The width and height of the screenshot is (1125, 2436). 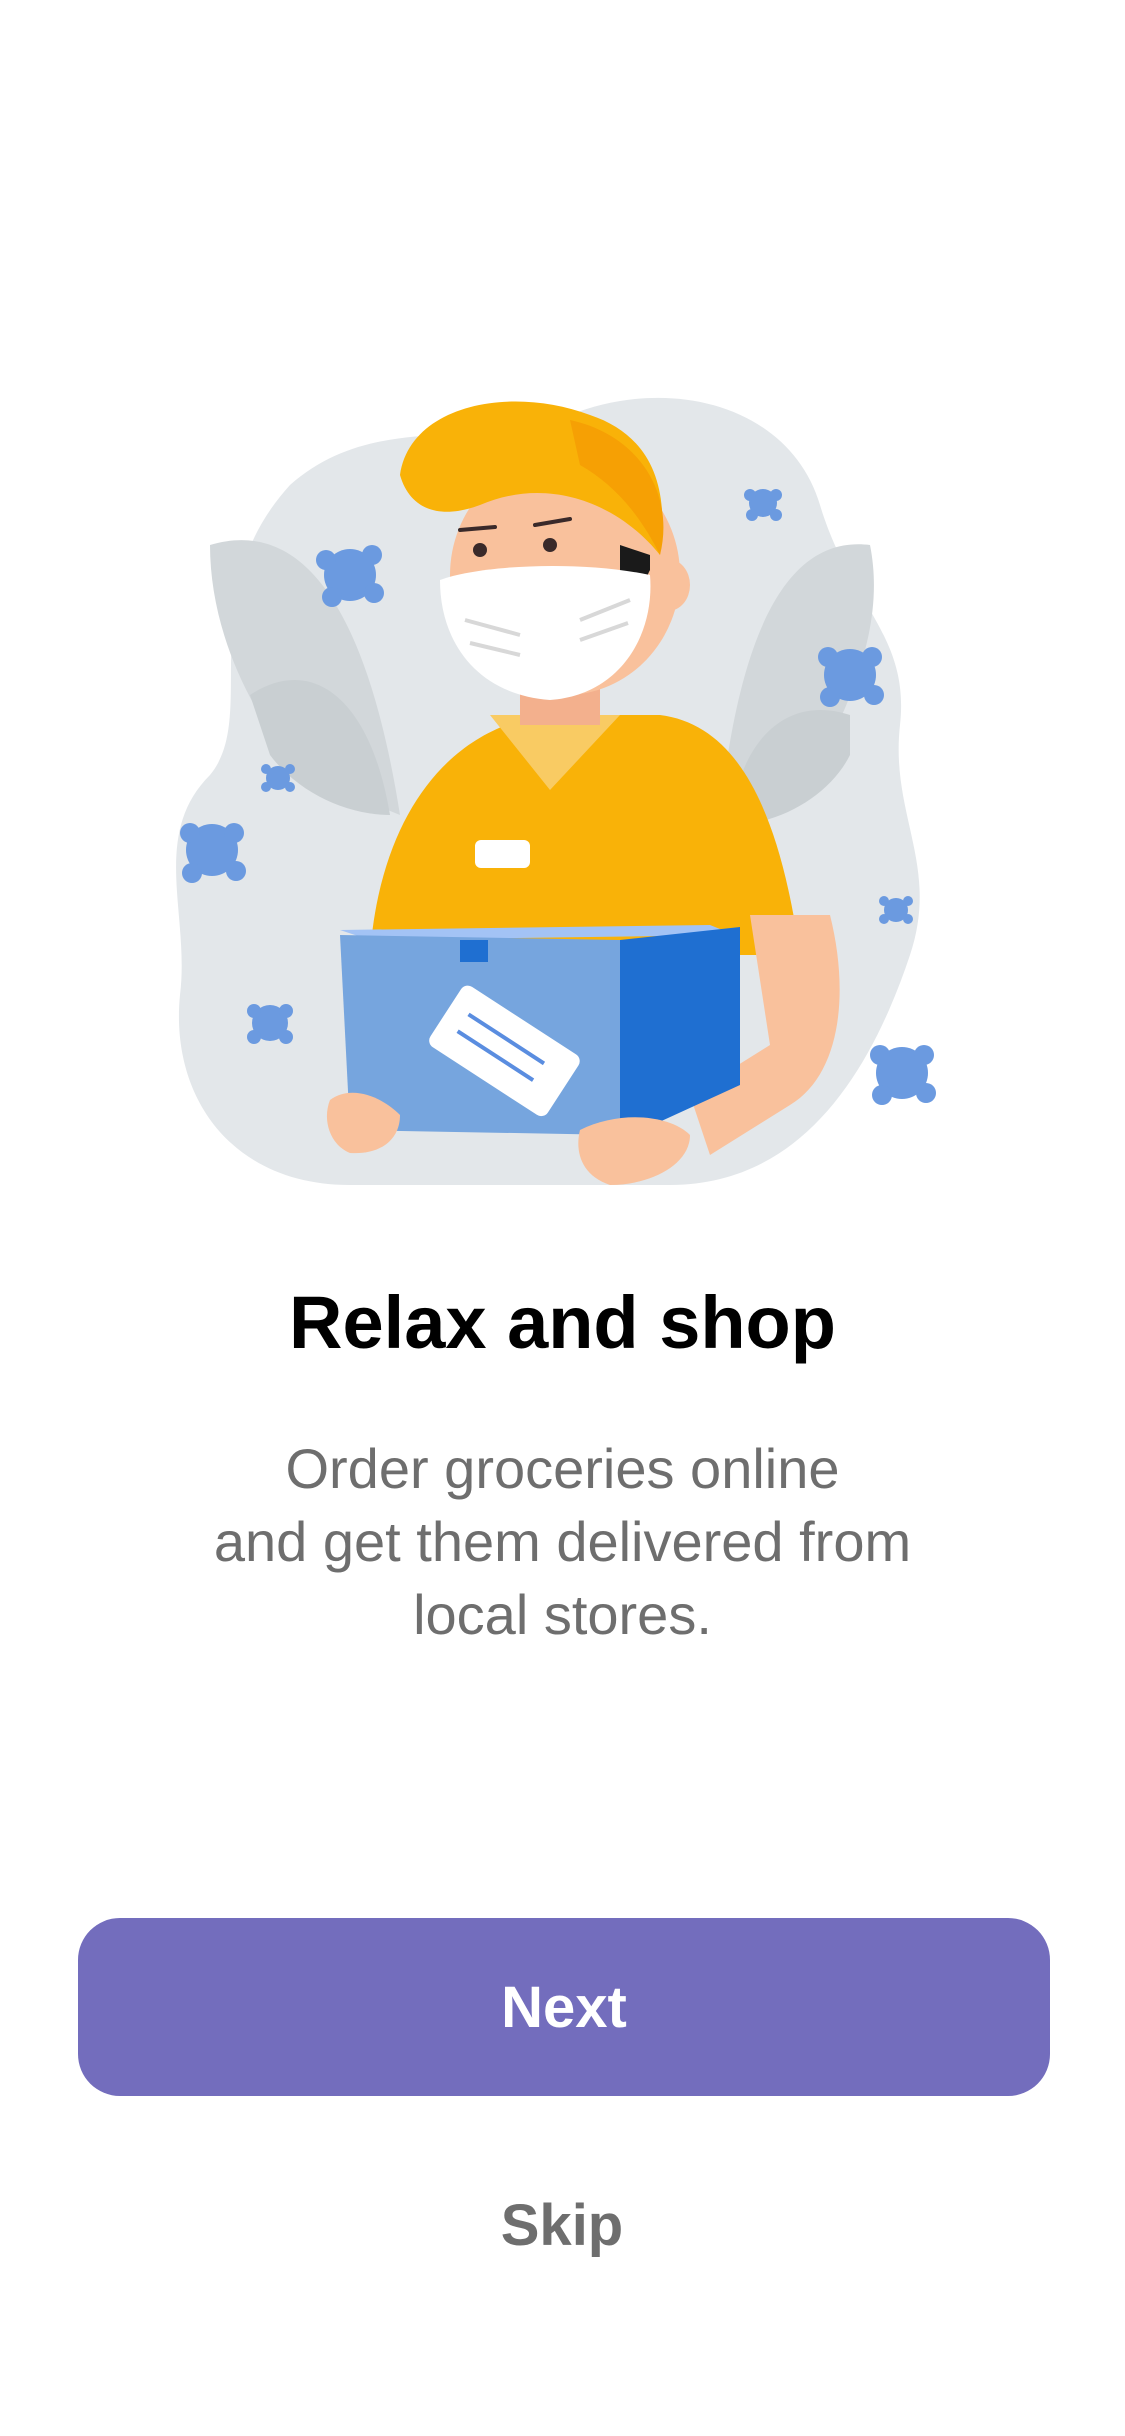 What do you see at coordinates (562, 1322) in the screenshot?
I see `onboarding-title: Relax and shop` at bounding box center [562, 1322].